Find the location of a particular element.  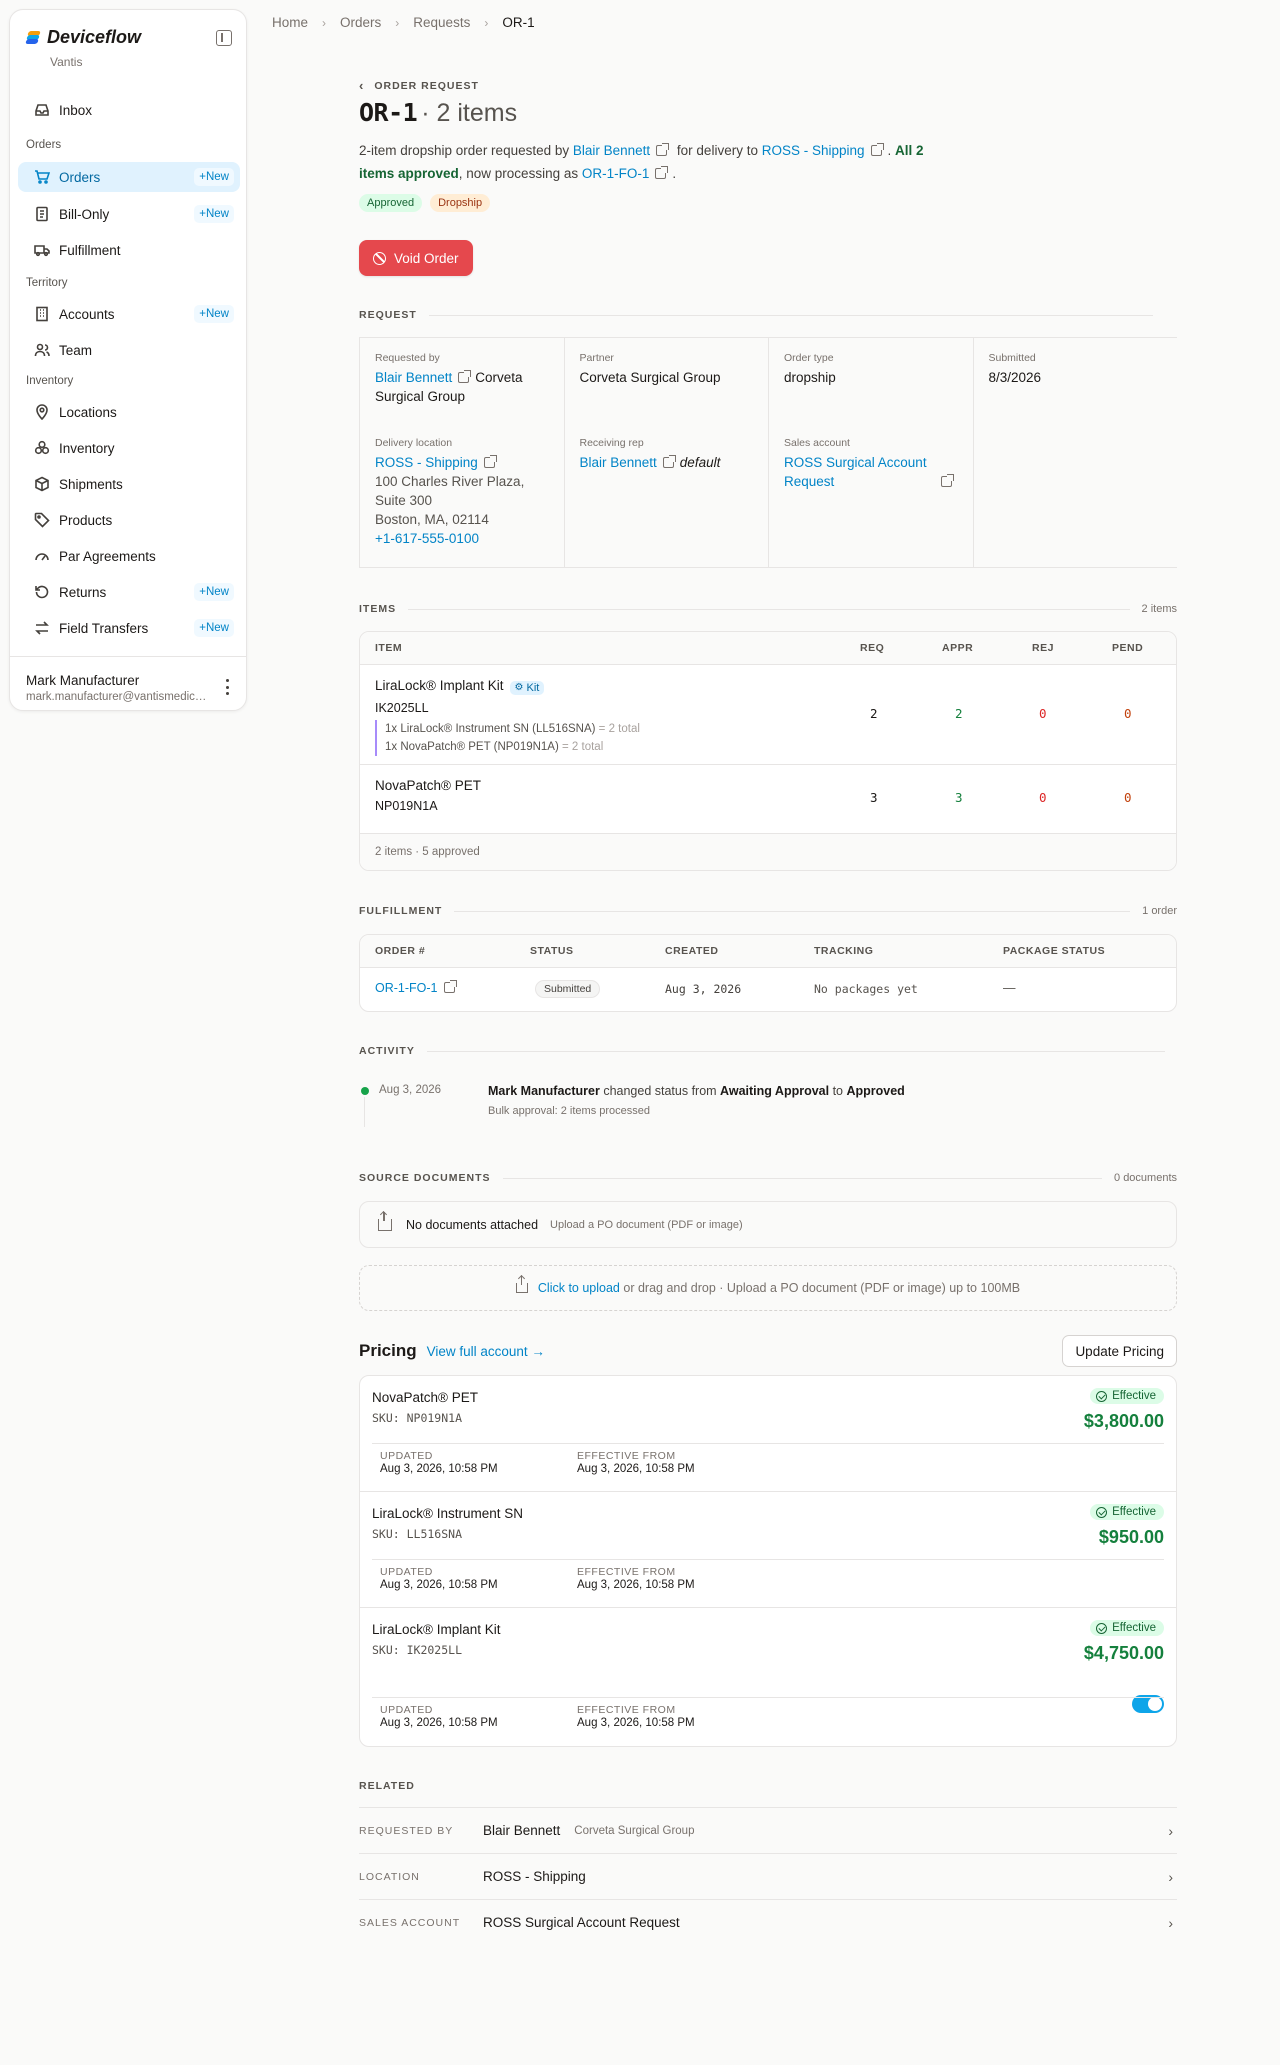

column-header: TRACKING is located at coordinates (844, 951).